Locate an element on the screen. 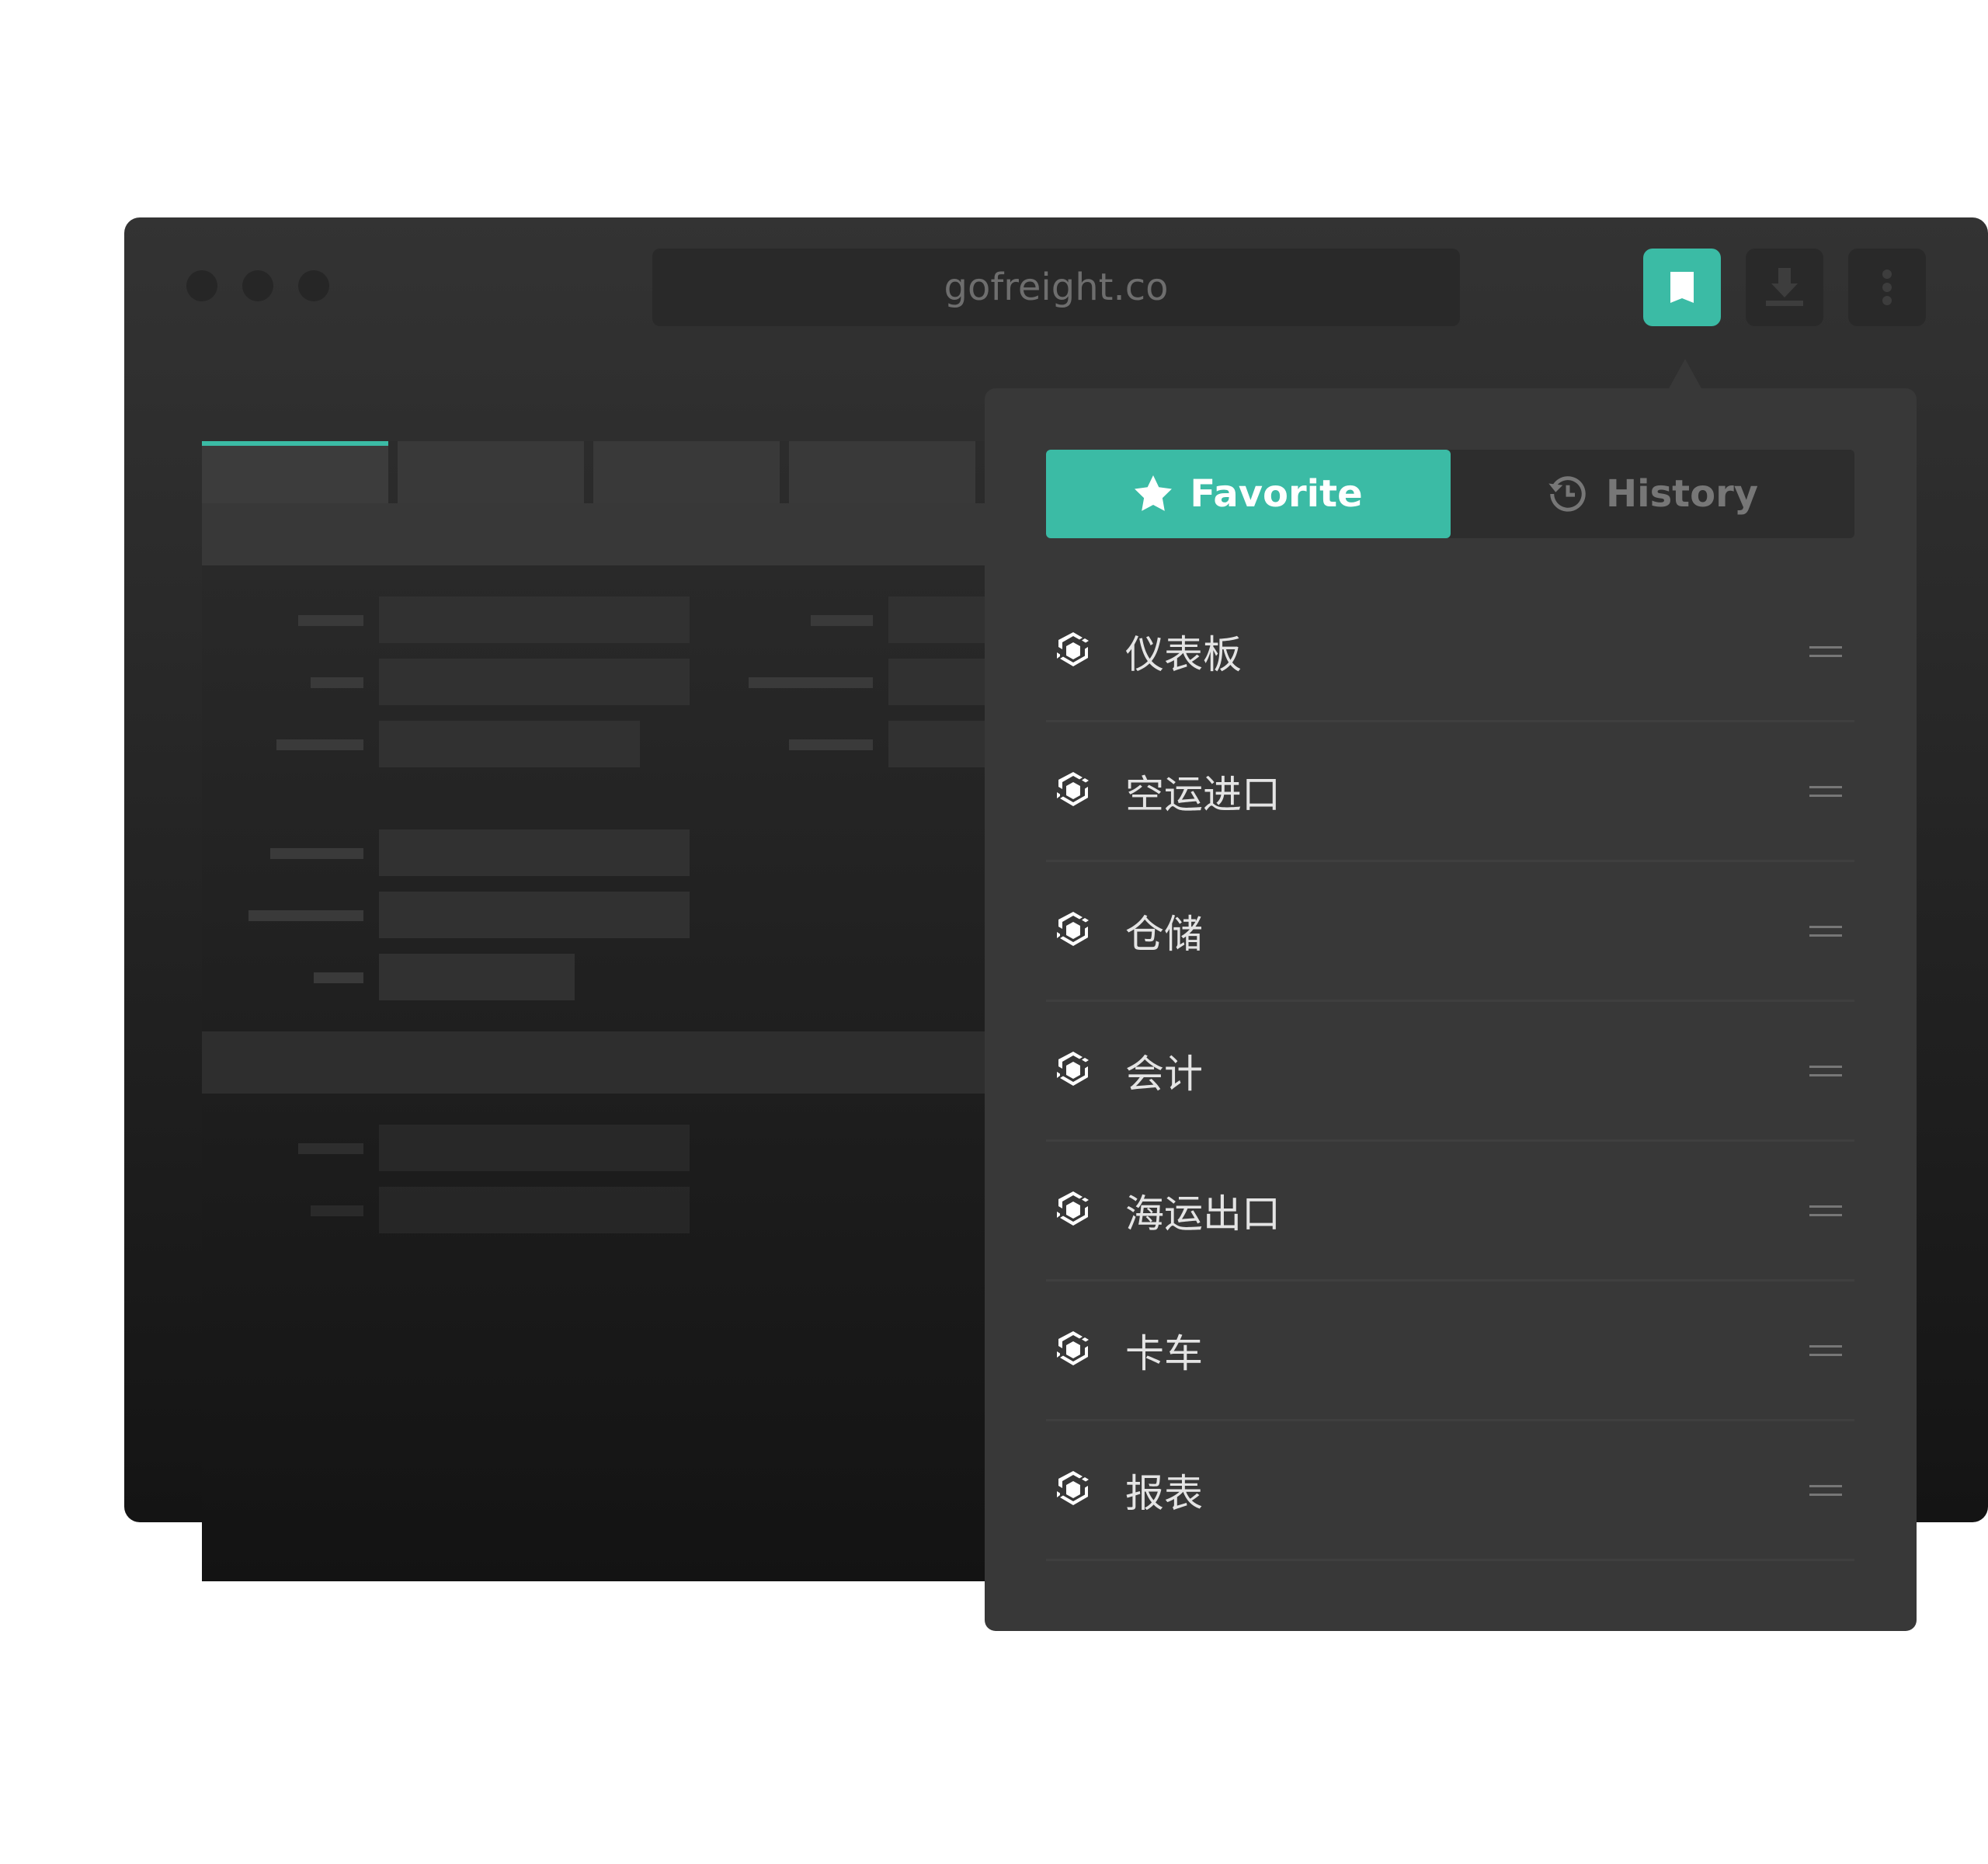 The width and height of the screenshot is (1988, 1864). bookmark-icon is located at coordinates (1682, 287).